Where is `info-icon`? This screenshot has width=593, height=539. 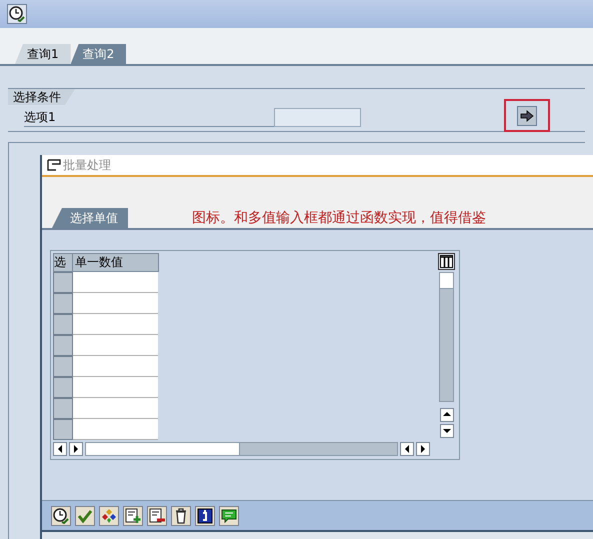 info-icon is located at coordinates (205, 516).